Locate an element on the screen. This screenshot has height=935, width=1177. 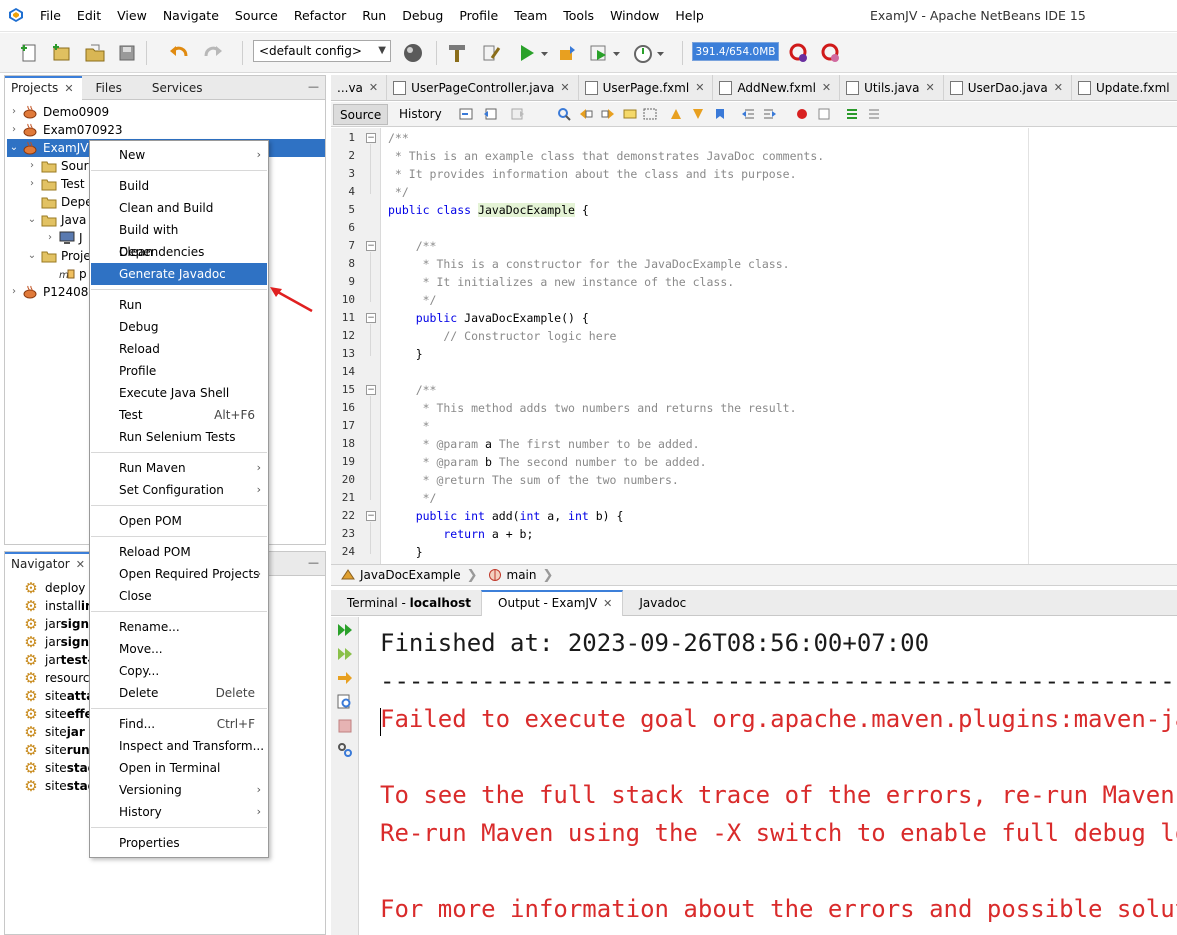
context-menu-item: Set Configuration › is located at coordinates (179, 490).